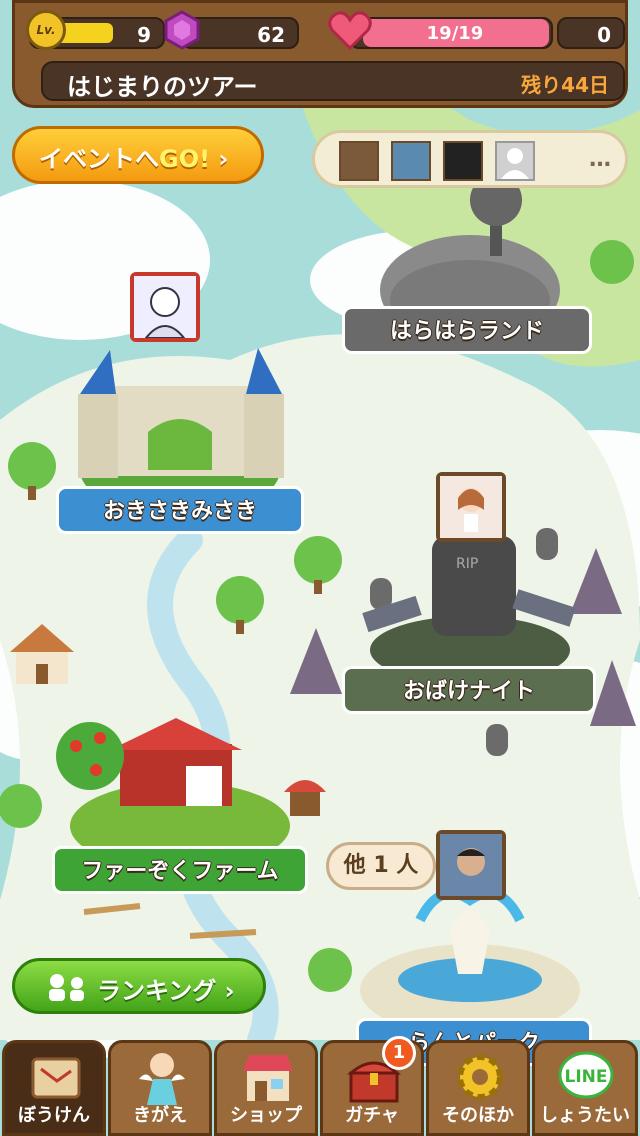  What do you see at coordinates (185, 159) in the screenshot?
I see `event-go-label: GO!` at bounding box center [185, 159].